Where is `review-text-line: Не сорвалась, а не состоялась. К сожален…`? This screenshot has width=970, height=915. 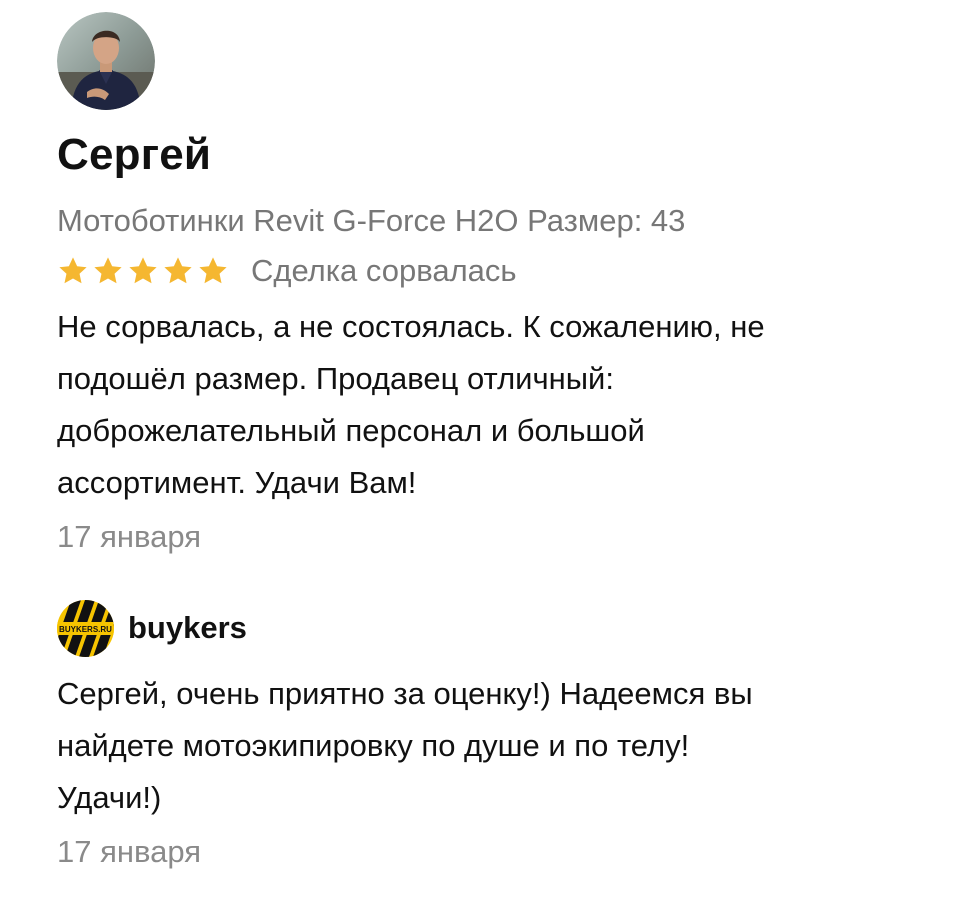 review-text-line: Не сорвалась, а не состоялась. К сожален… is located at coordinates (411, 326).